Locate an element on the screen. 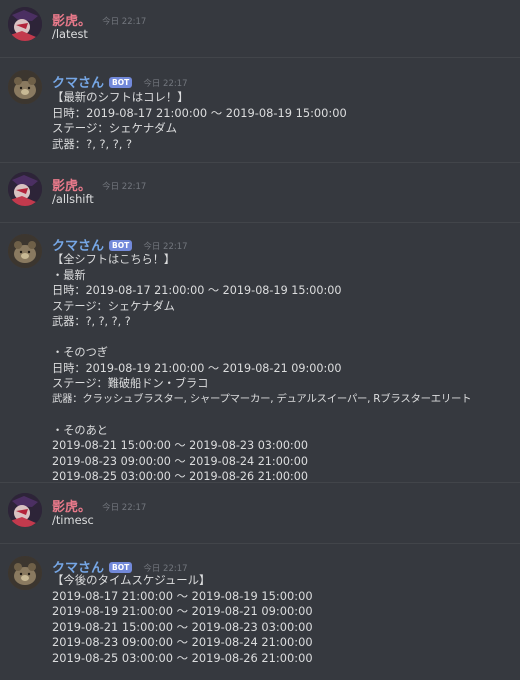  message-line: /allshift is located at coordinates (73, 199).